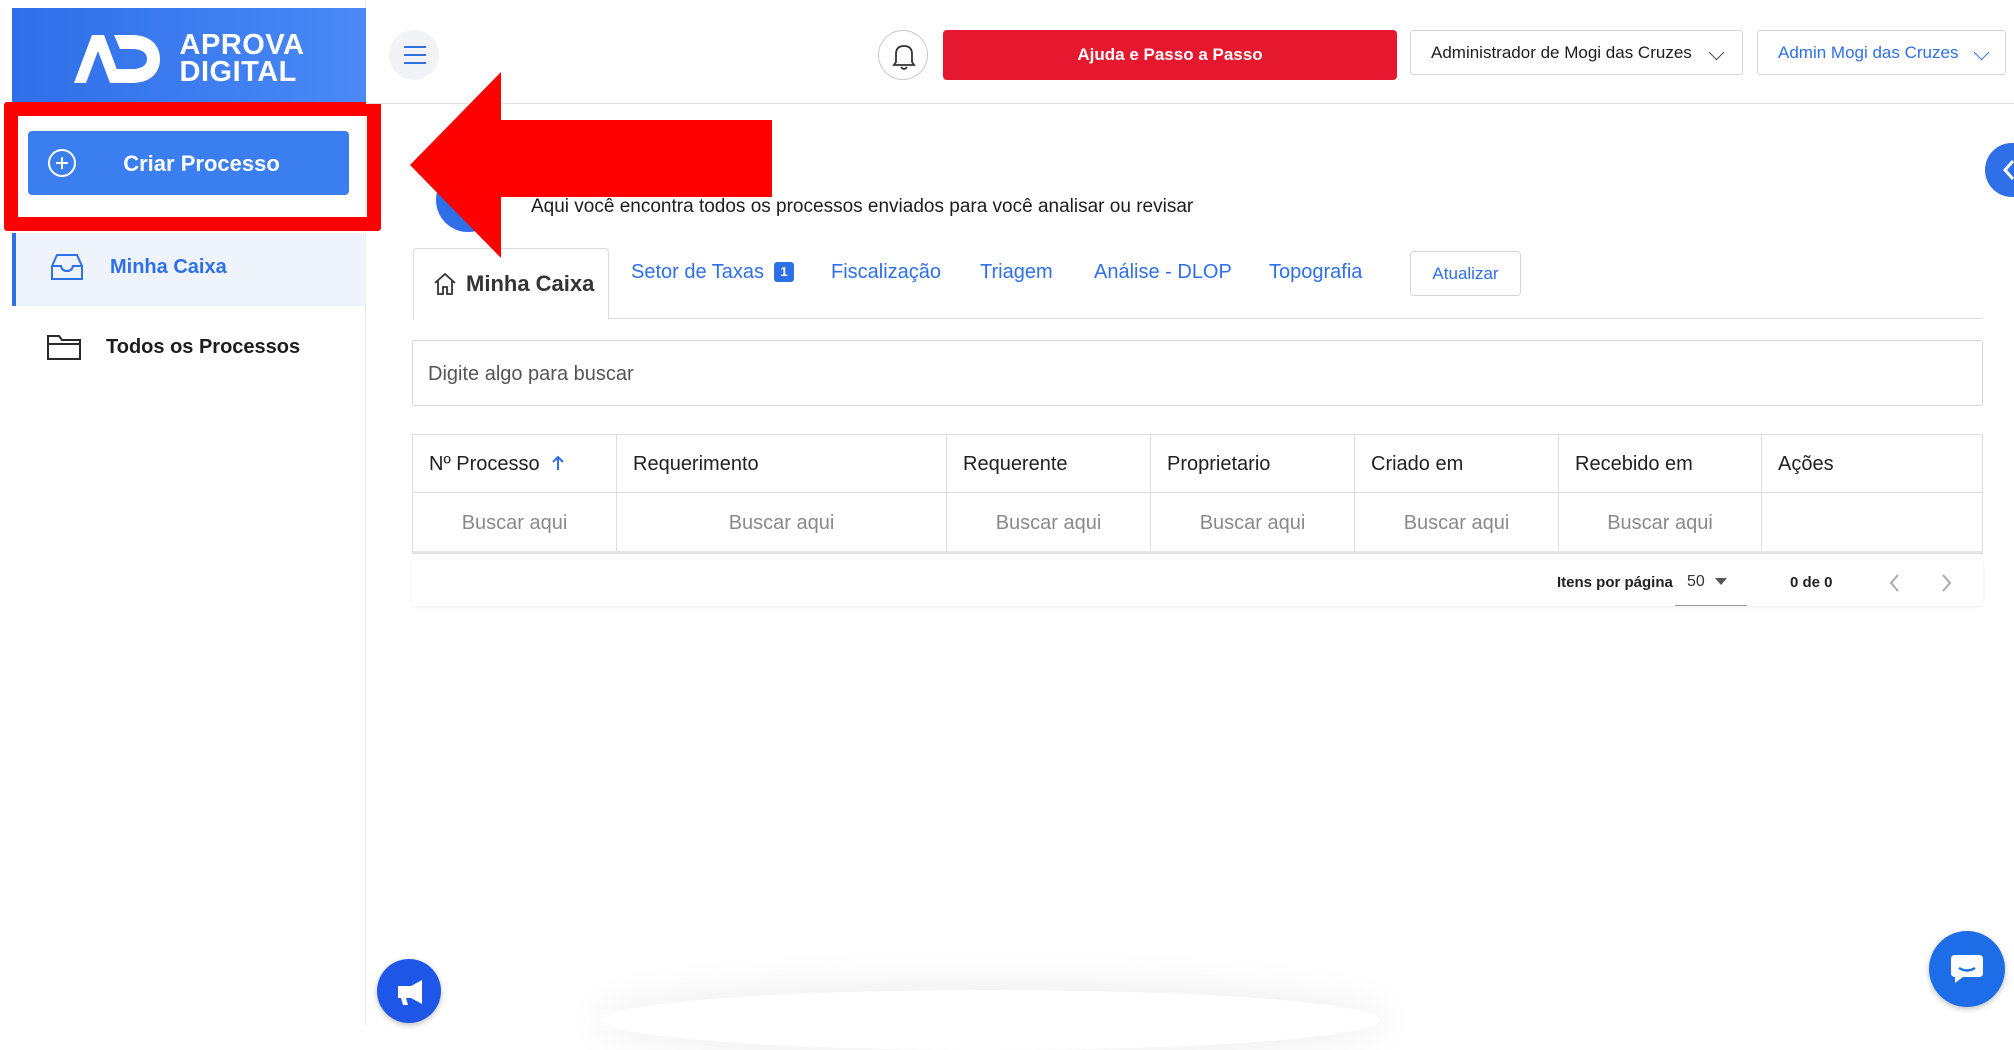  What do you see at coordinates (168, 266) in the screenshot?
I see `sidebar-item-label: Minha Caixa` at bounding box center [168, 266].